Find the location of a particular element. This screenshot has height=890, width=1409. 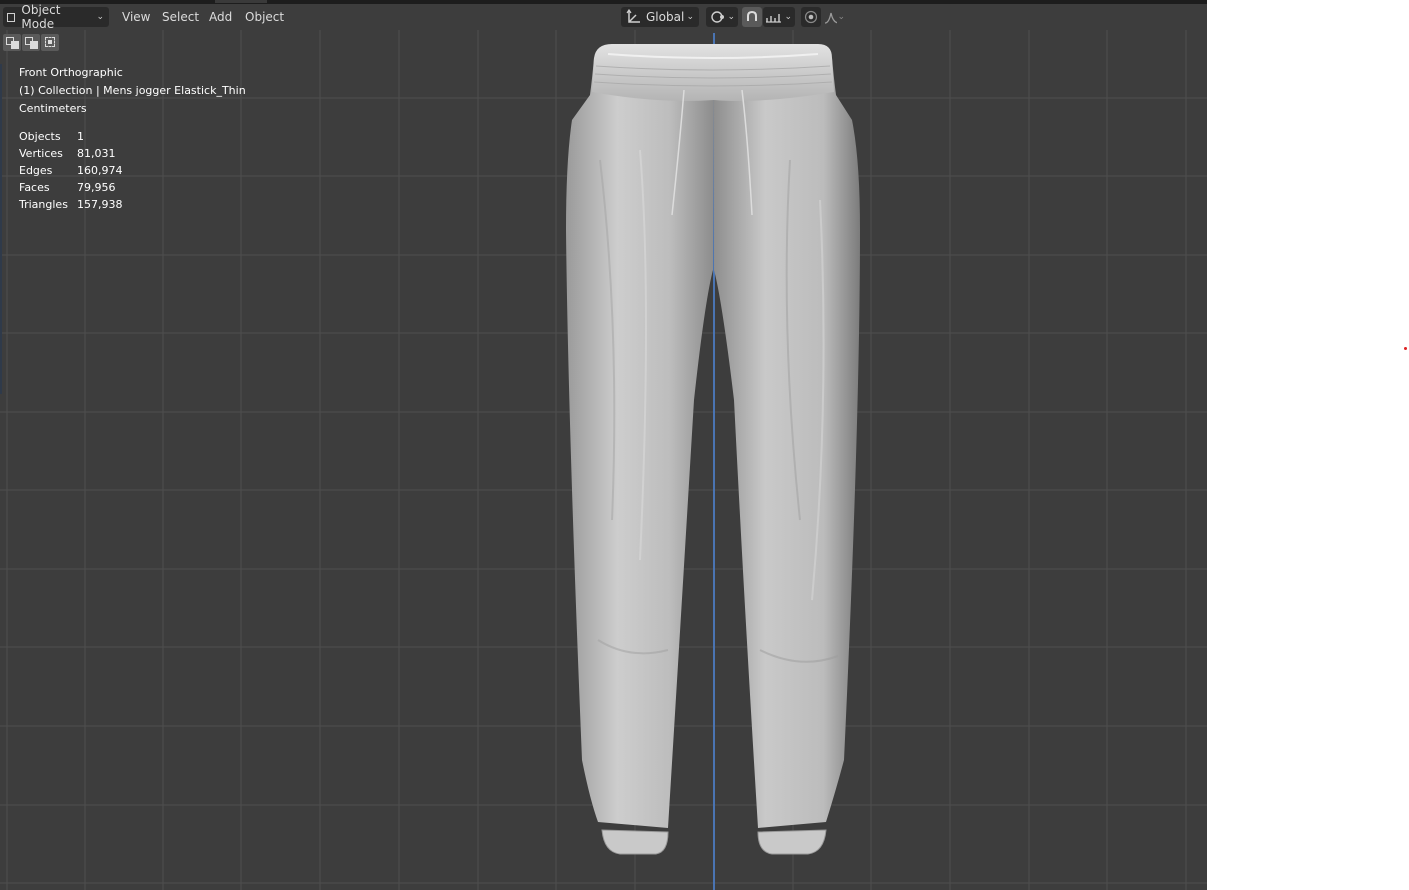

snap-target-dropdown: ⌄ is located at coordinates (779, 17).